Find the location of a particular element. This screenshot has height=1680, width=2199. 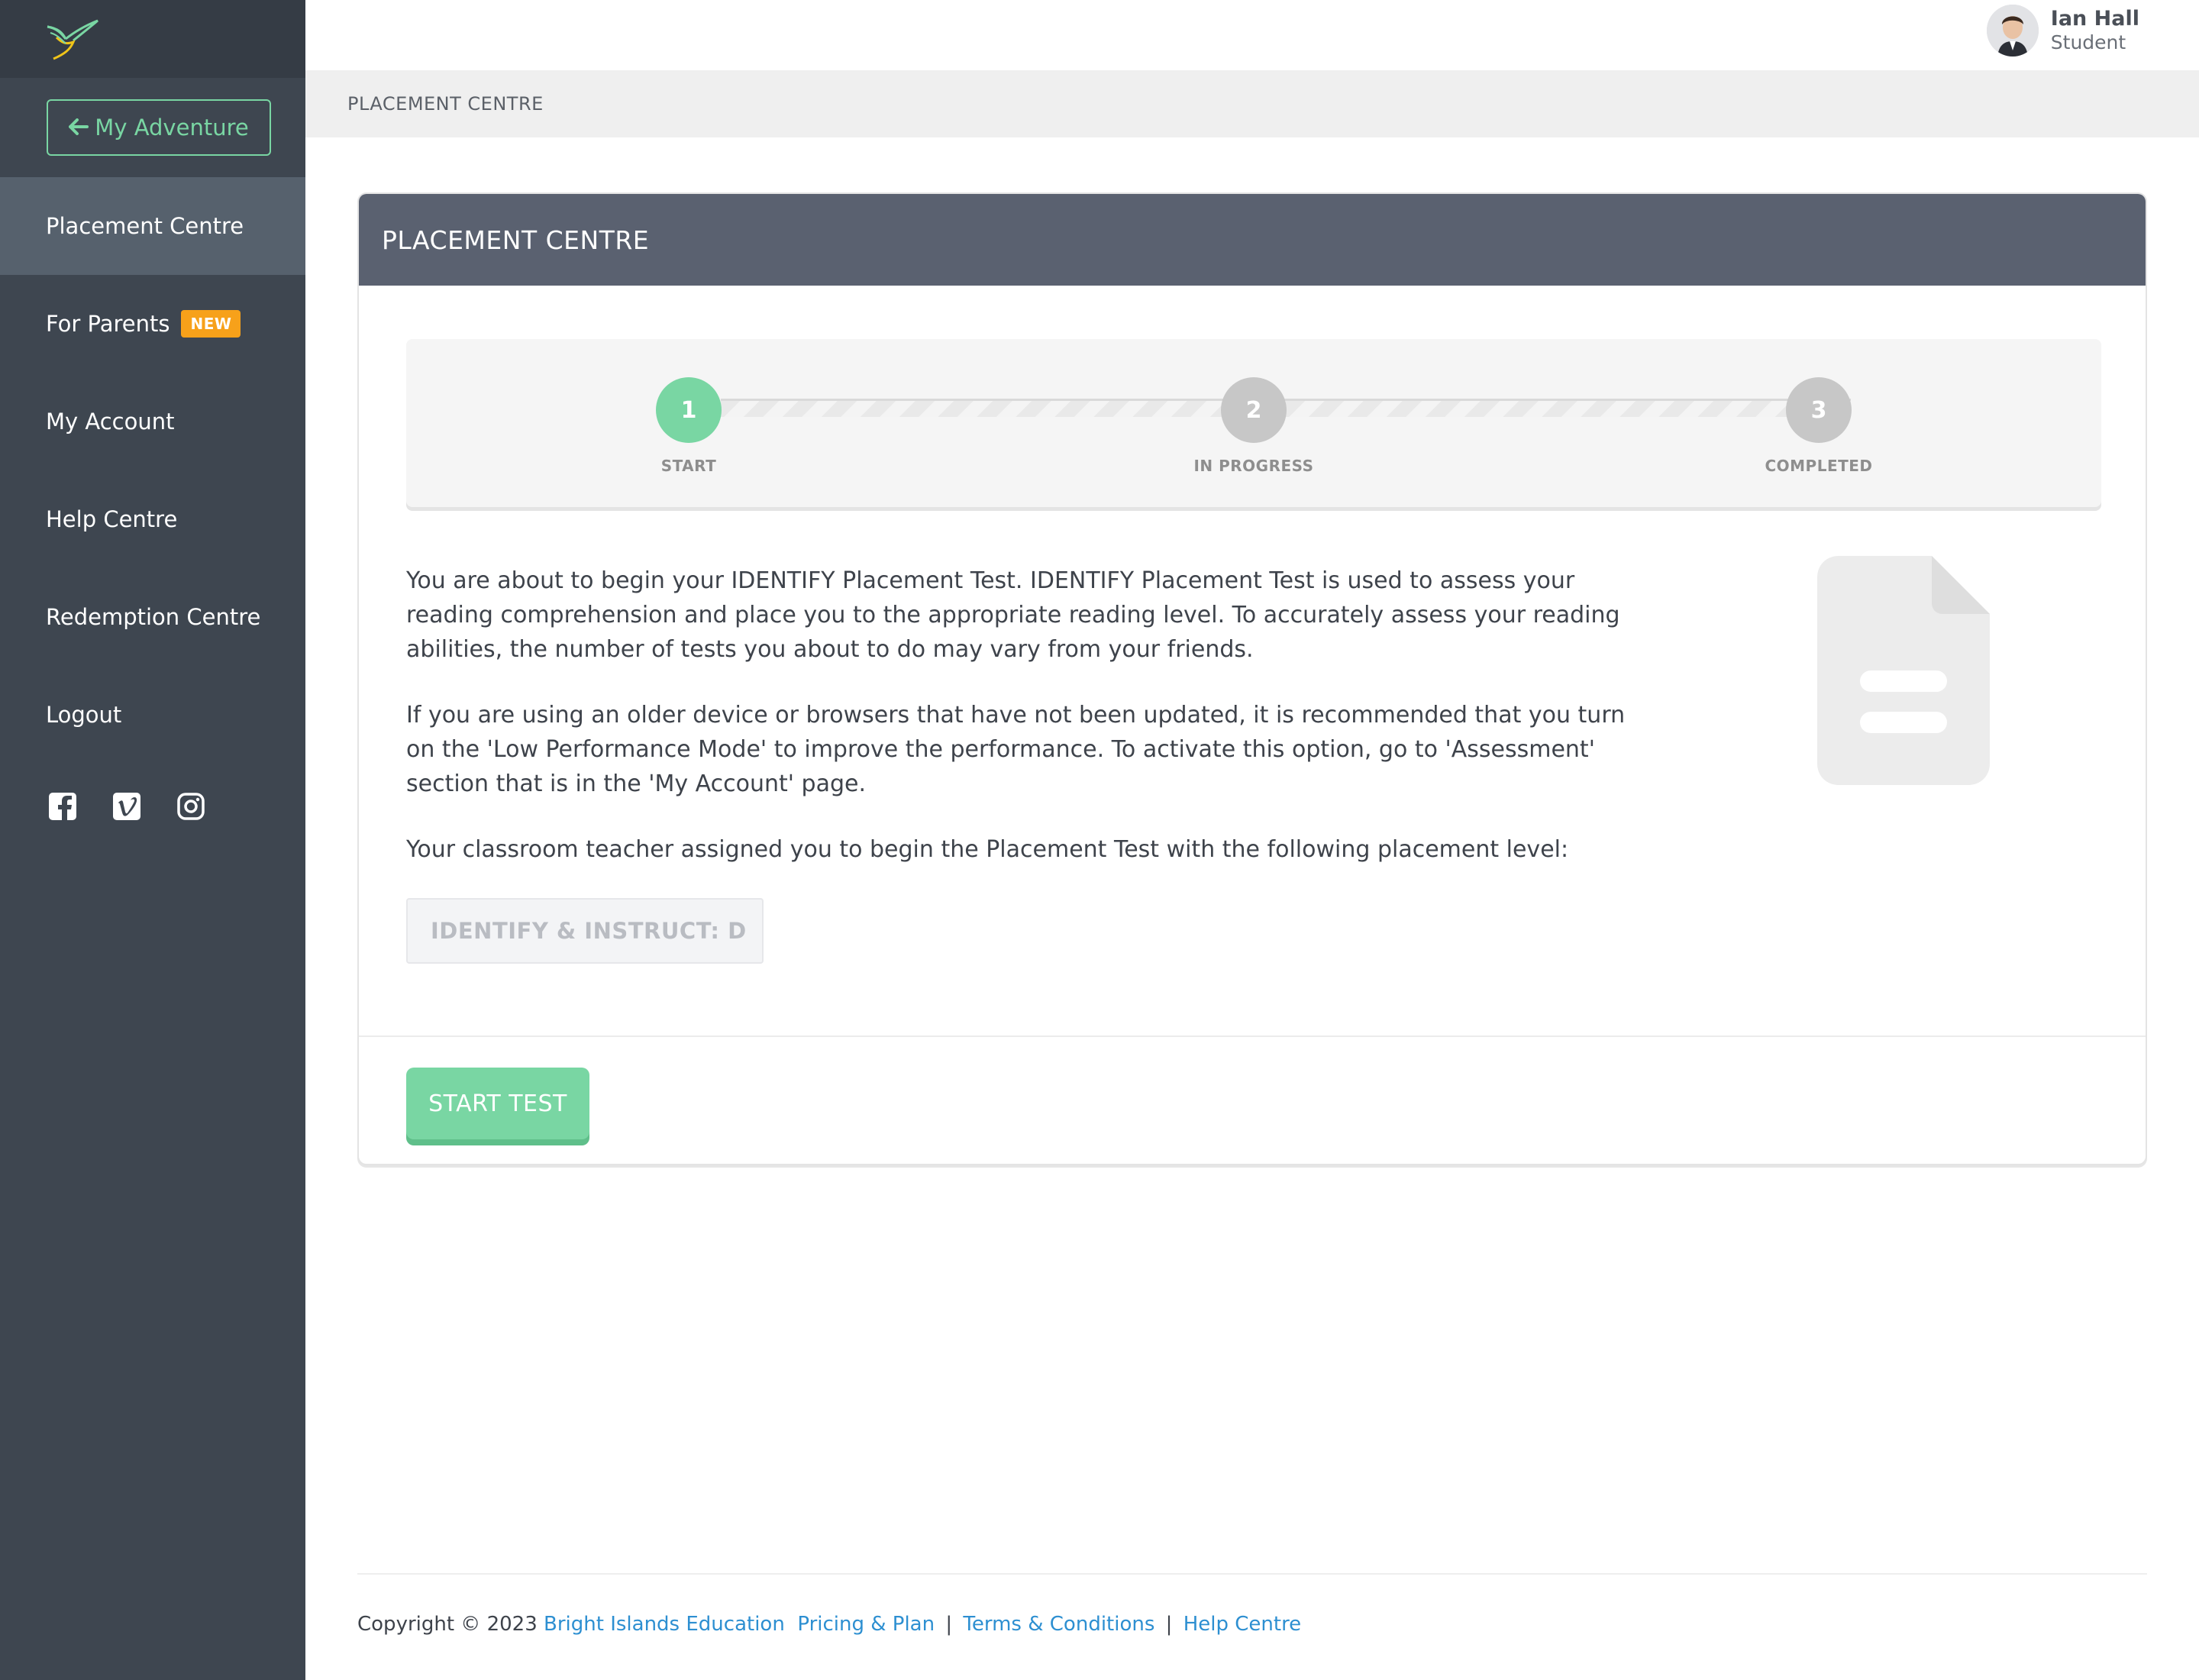

footer-link-terms: Terms & Conditions is located at coordinates (1058, 1624).